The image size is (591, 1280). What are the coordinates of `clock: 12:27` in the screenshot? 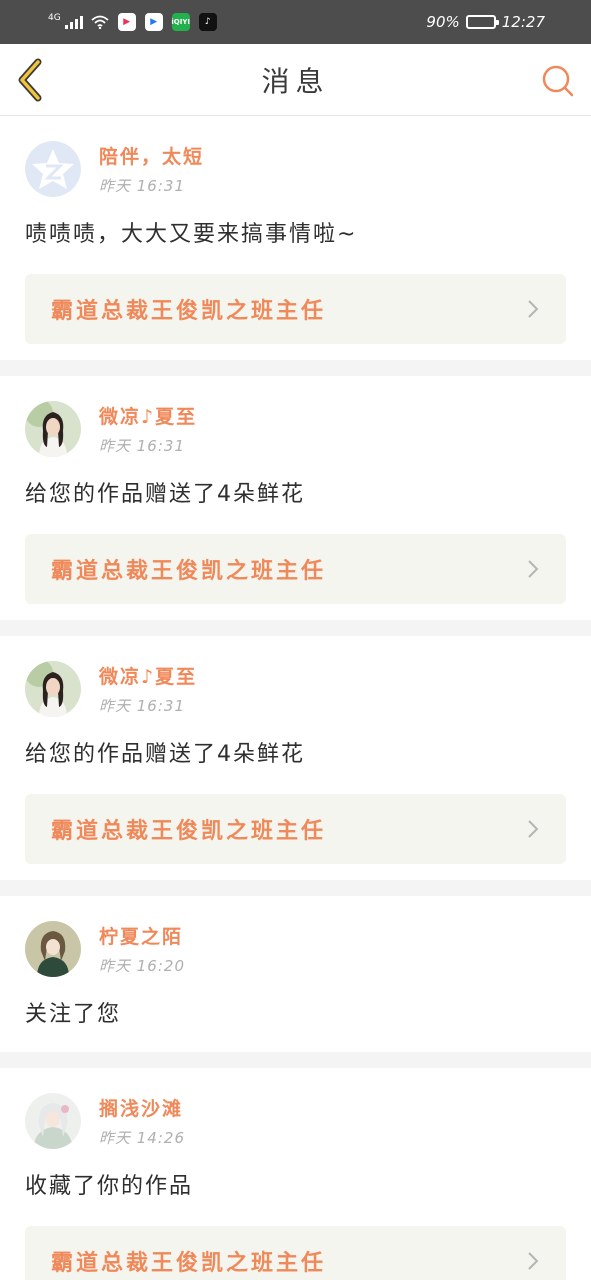 It's located at (523, 22).